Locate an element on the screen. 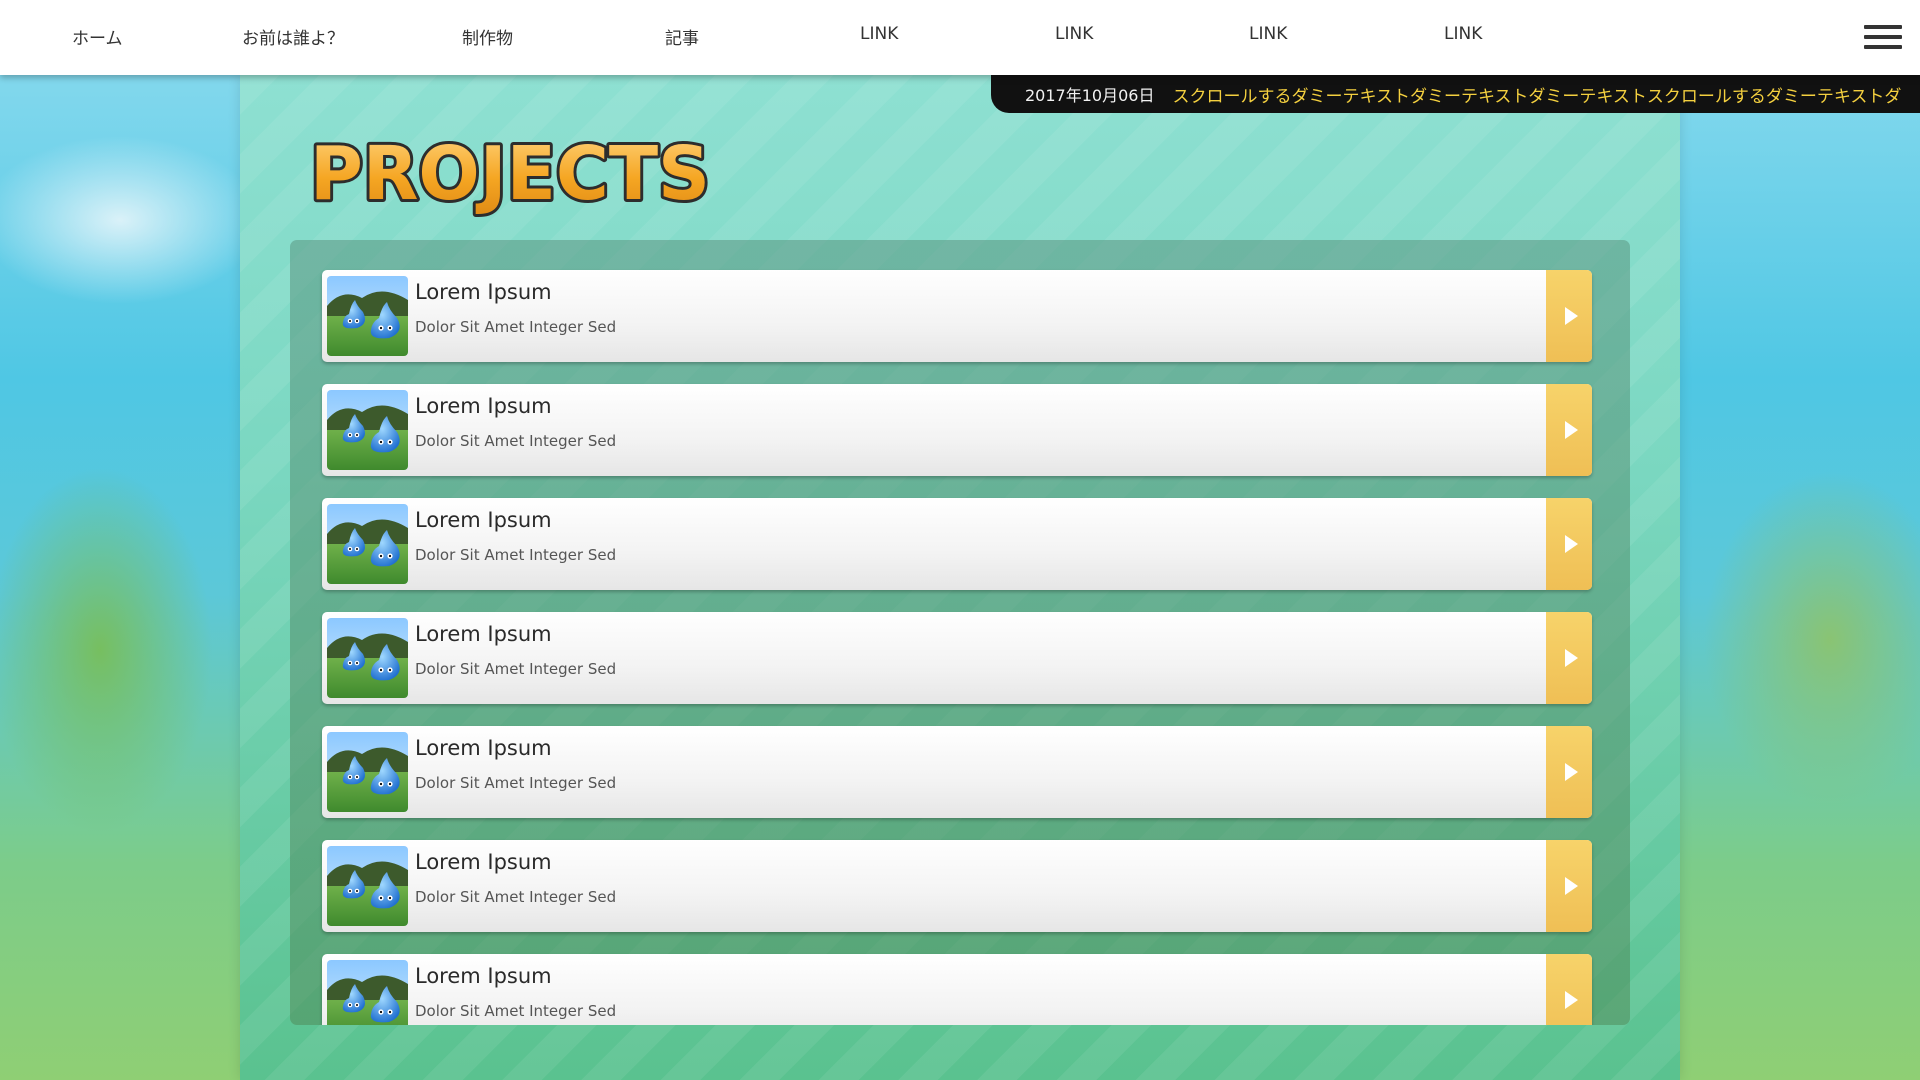 The image size is (1920, 1080). nav-item-about: お前は誰よ？ is located at coordinates (293, 36).